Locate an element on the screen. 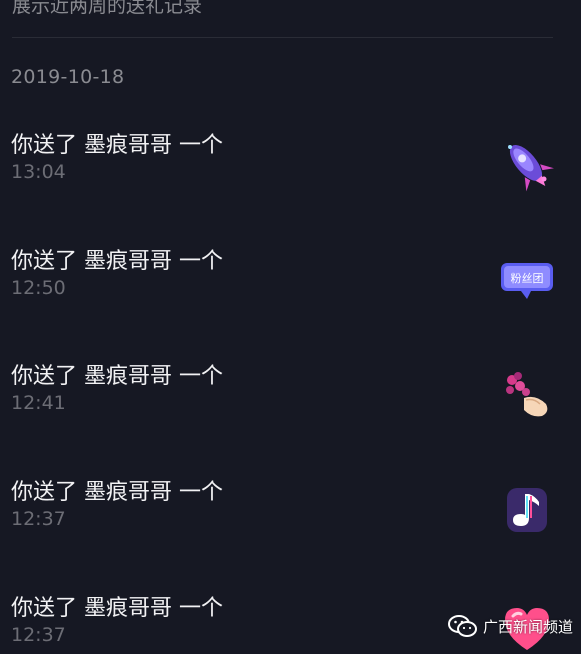  watermark-text: 广西新闻频道 is located at coordinates (528, 626).